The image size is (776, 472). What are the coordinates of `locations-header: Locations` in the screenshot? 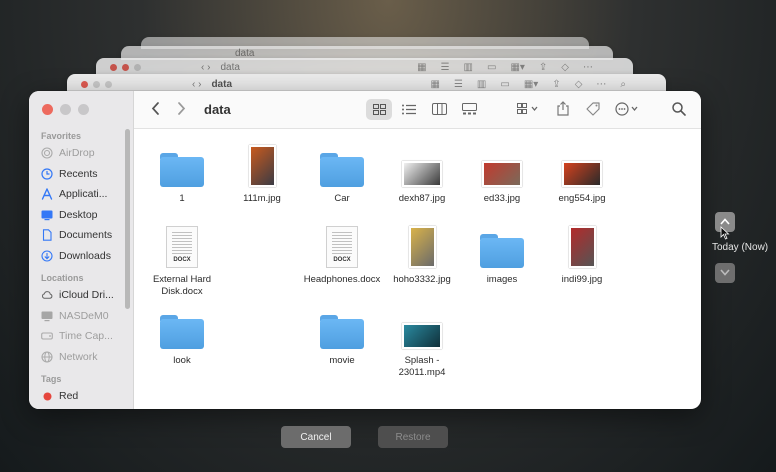 It's located at (62, 278).